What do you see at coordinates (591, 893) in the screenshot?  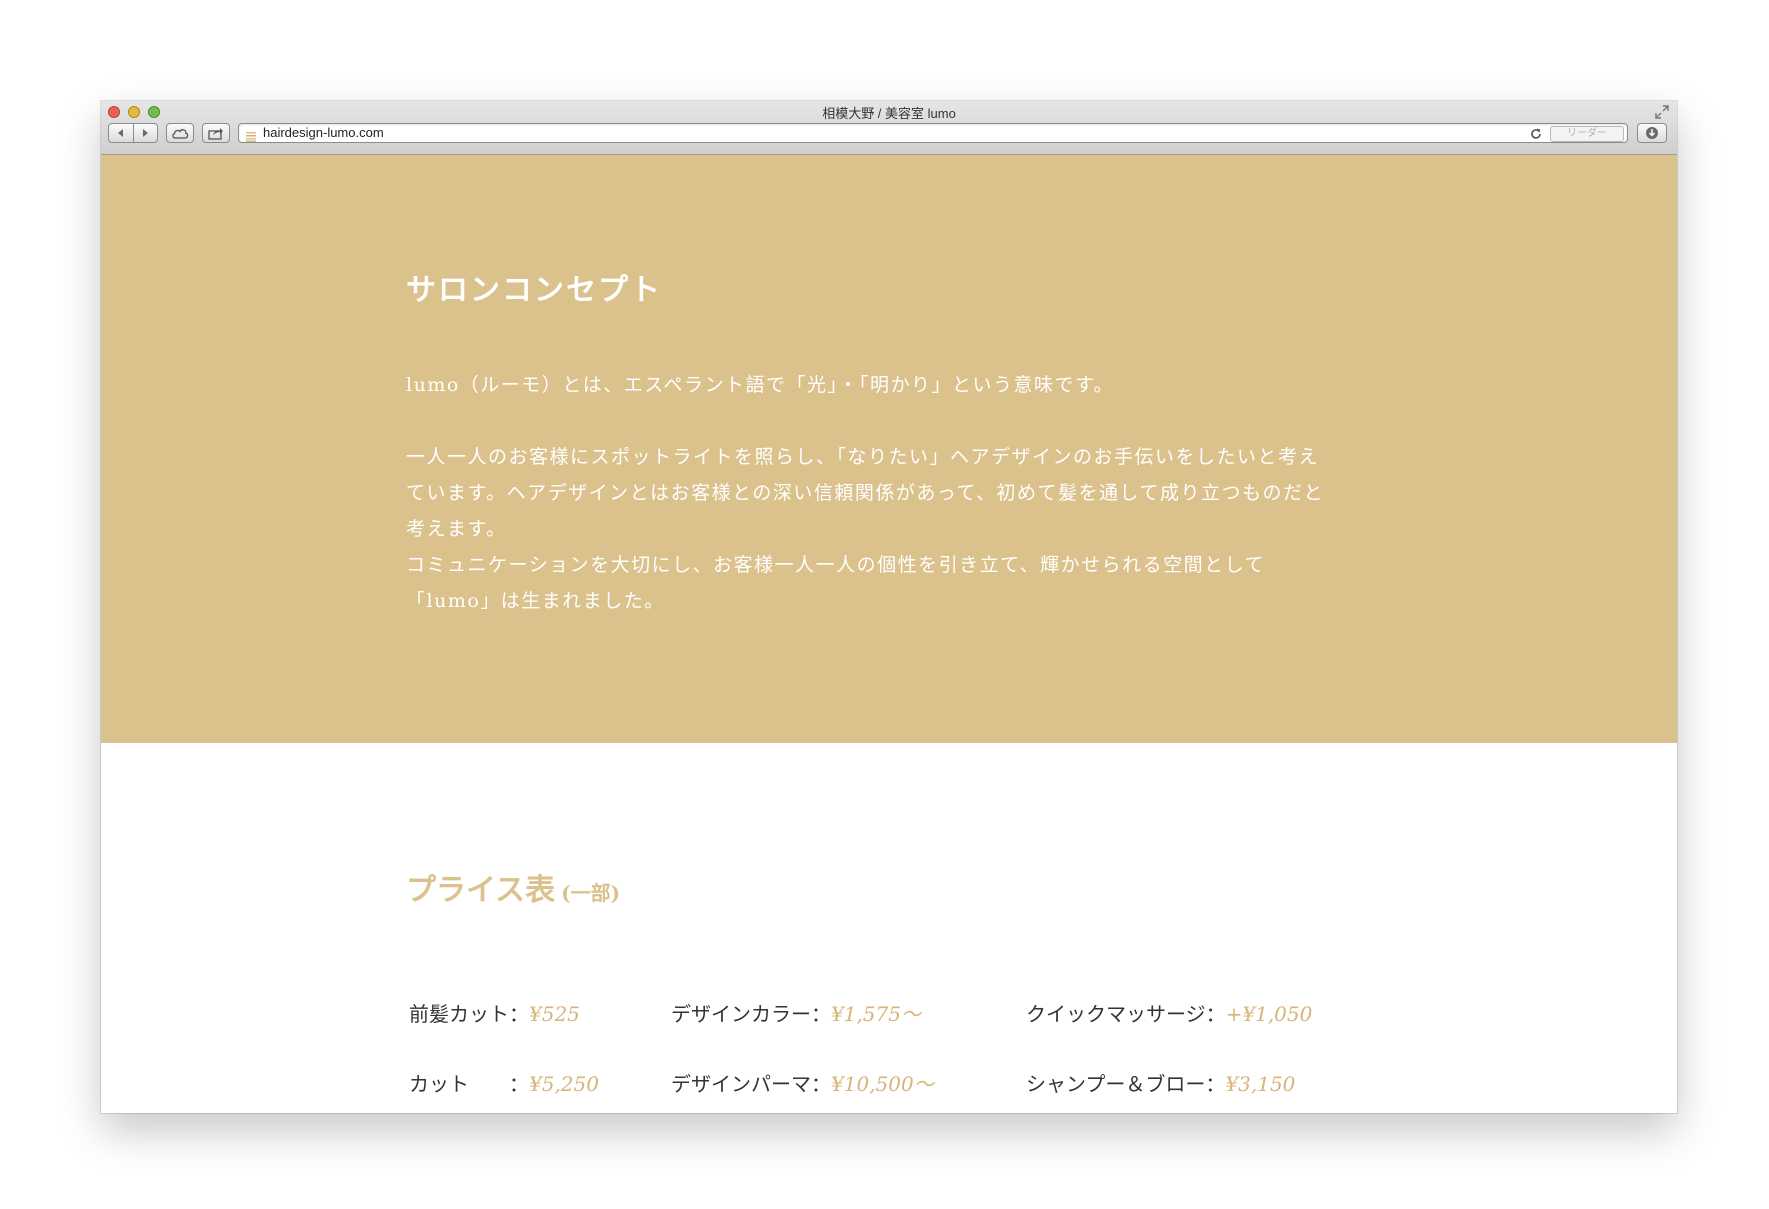 I see `price-title-subtitle: (一部)` at bounding box center [591, 893].